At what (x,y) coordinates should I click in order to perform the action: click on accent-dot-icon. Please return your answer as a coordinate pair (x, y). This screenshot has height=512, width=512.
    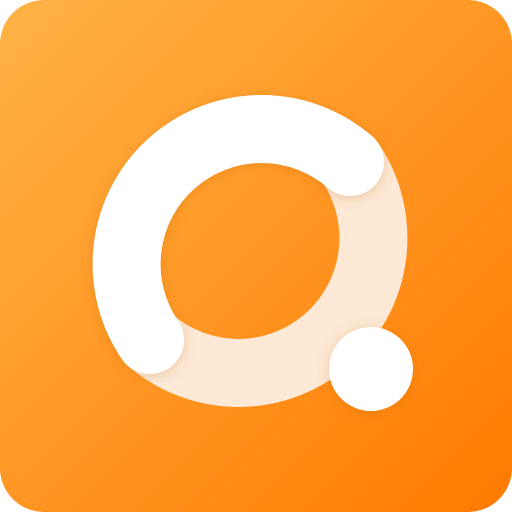
    Looking at the image, I should click on (371, 369).